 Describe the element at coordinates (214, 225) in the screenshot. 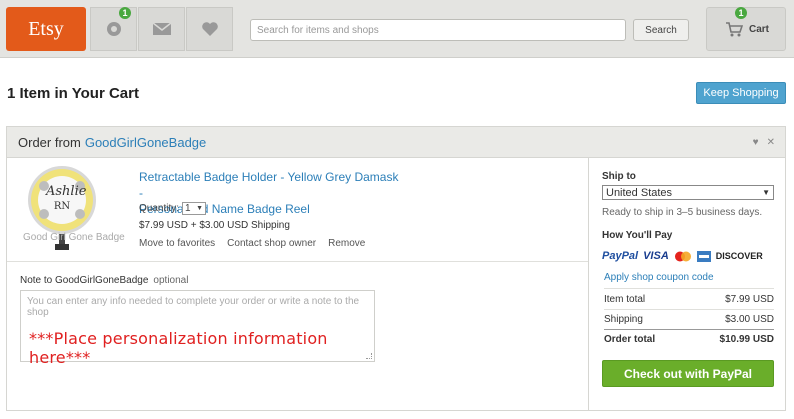

I see `item-price: $7.99 USD + $3.00 USD Shipping` at that location.